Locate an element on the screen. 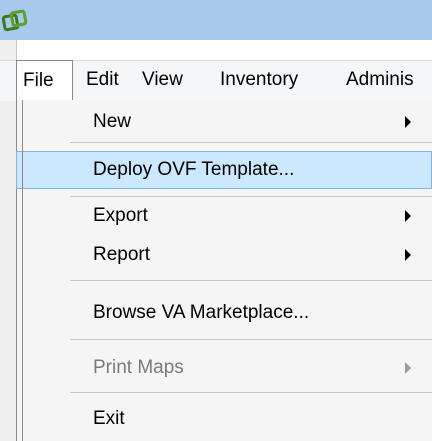  menu-administration: Adminis is located at coordinates (380, 80).